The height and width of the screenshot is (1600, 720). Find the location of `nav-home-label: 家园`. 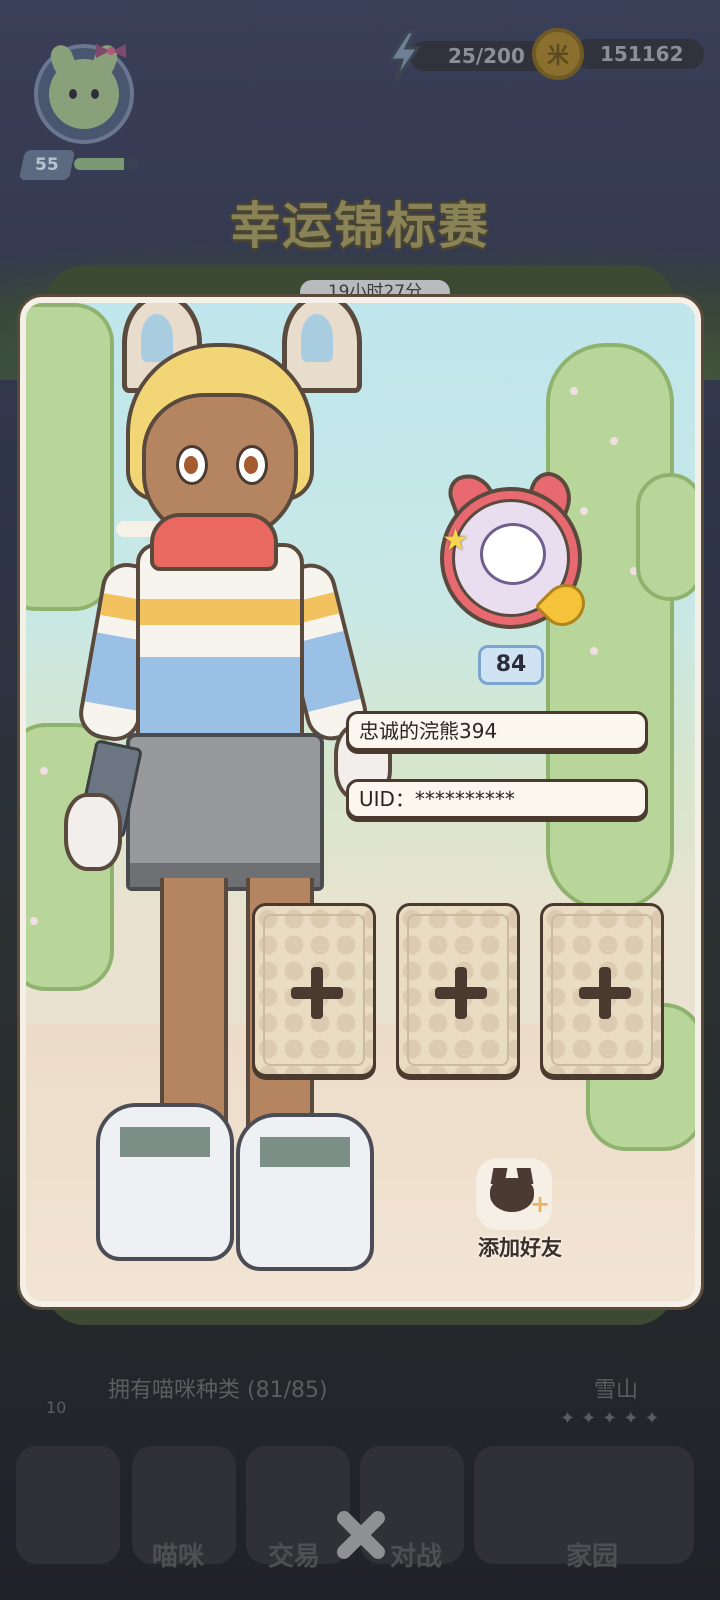

nav-home-label: 家园 is located at coordinates (592, 1557).